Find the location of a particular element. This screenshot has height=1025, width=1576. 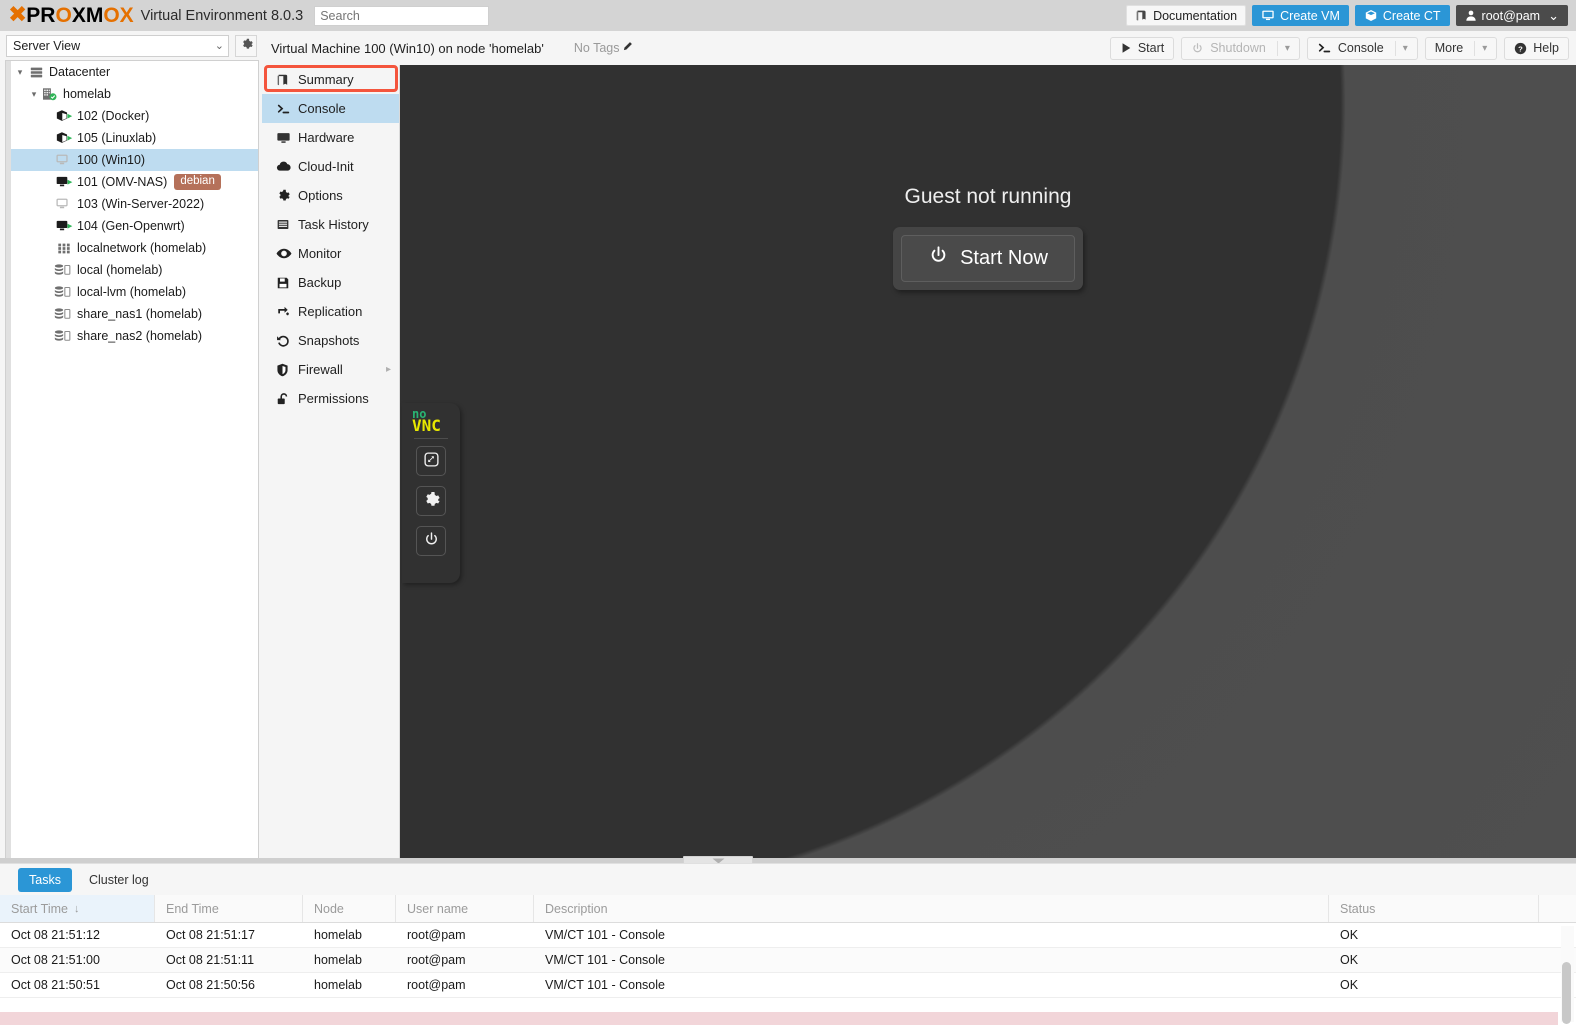

power-button is located at coordinates (431, 541).